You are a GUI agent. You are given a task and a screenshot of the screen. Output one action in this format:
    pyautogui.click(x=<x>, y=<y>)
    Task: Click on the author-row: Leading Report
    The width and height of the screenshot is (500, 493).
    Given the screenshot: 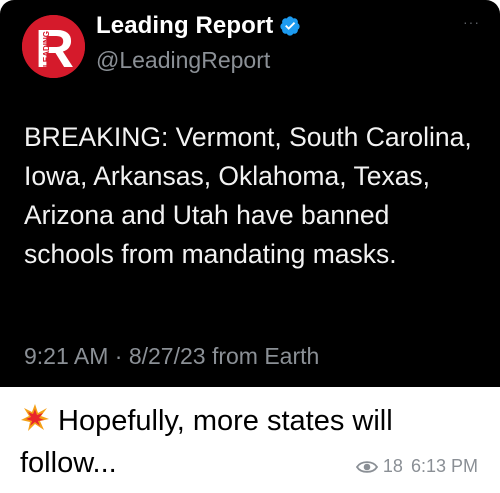 What is the action you would take?
    pyautogui.click(x=198, y=26)
    